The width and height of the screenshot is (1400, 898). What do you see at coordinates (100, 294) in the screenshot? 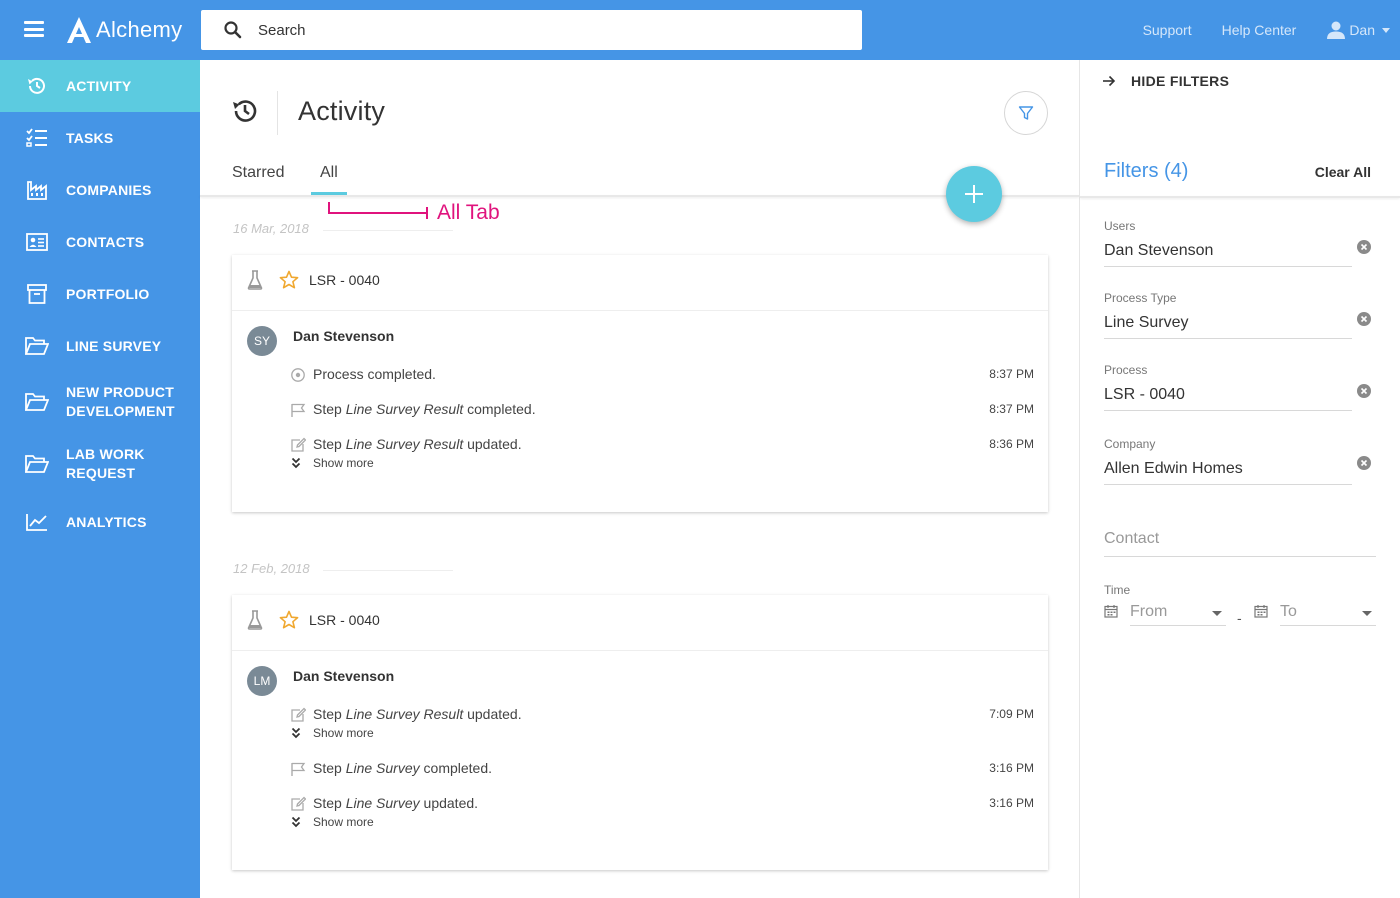
I see `sidebar-item-portfolio: PORTFOLIO` at bounding box center [100, 294].